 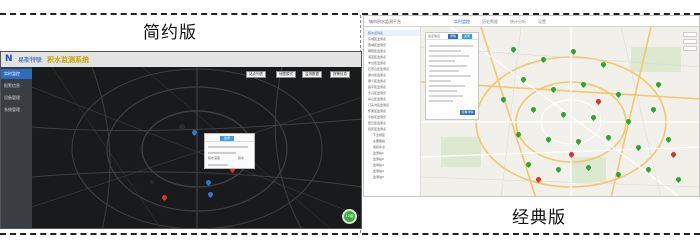 What do you see at coordinates (490, 22) in the screenshot?
I see `tab-history: 历史数据` at bounding box center [490, 22].